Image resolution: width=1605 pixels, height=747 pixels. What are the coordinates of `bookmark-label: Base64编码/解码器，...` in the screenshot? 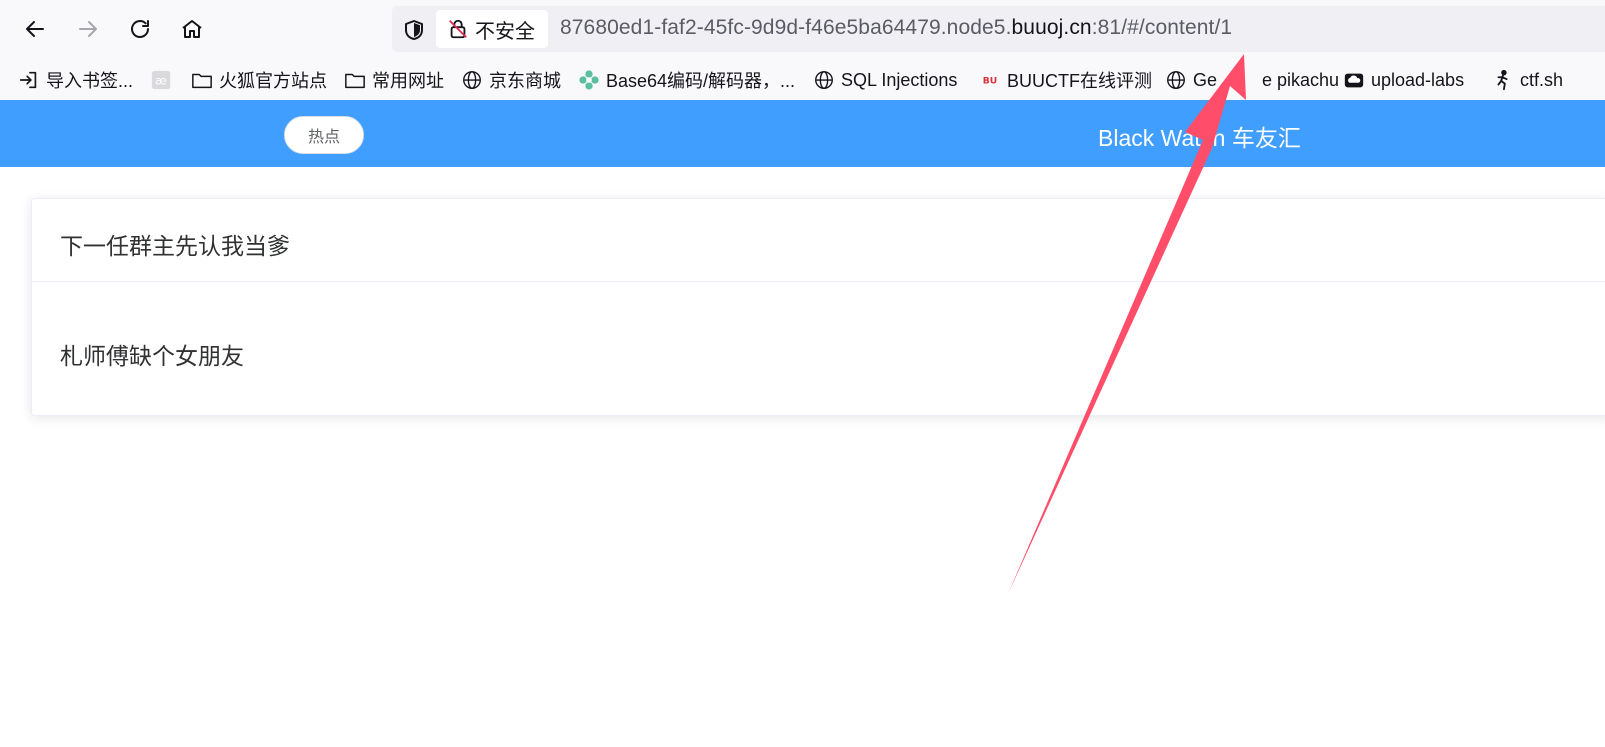 It's located at (701, 81).